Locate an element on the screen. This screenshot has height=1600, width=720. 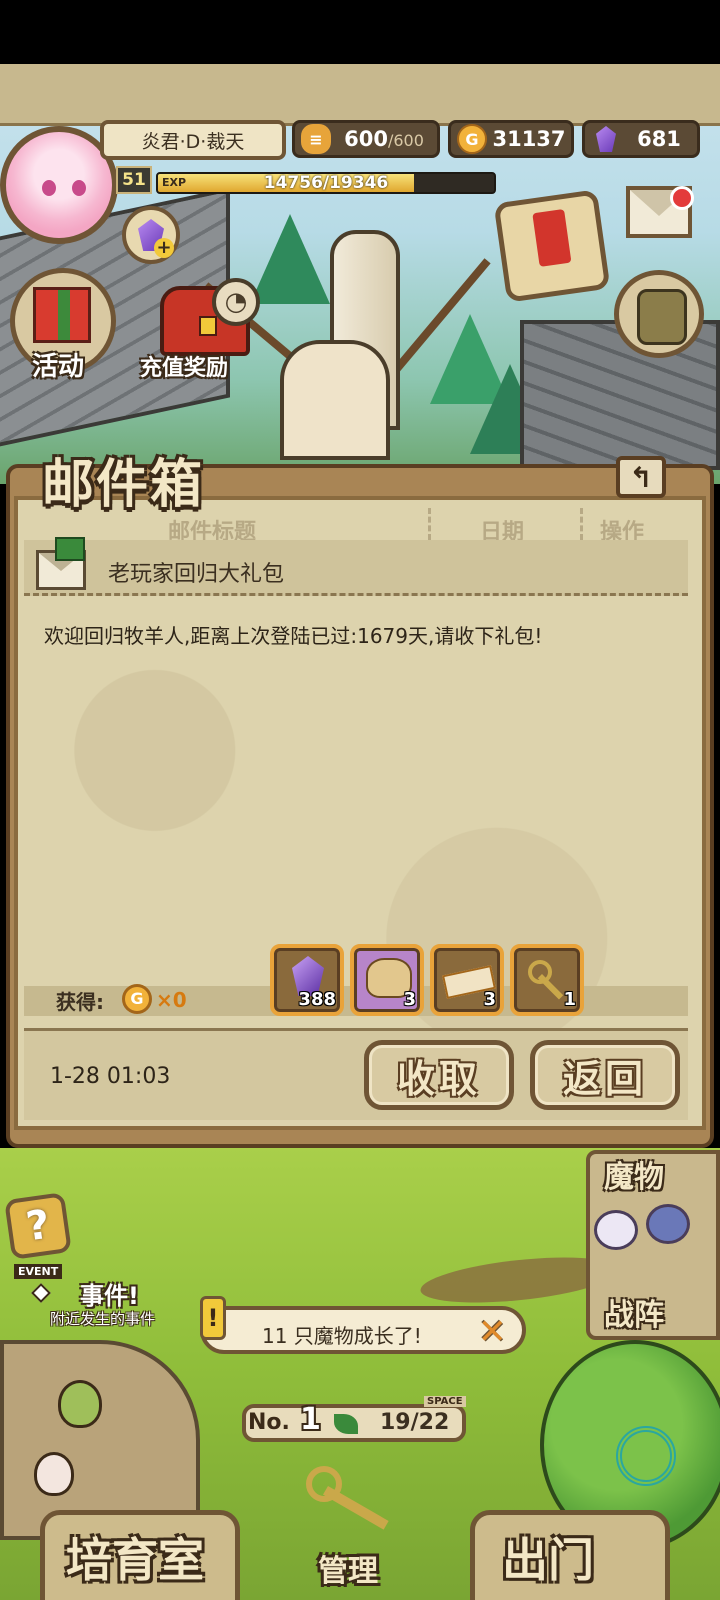
depart-button: 出门 is located at coordinates (548, 1557).